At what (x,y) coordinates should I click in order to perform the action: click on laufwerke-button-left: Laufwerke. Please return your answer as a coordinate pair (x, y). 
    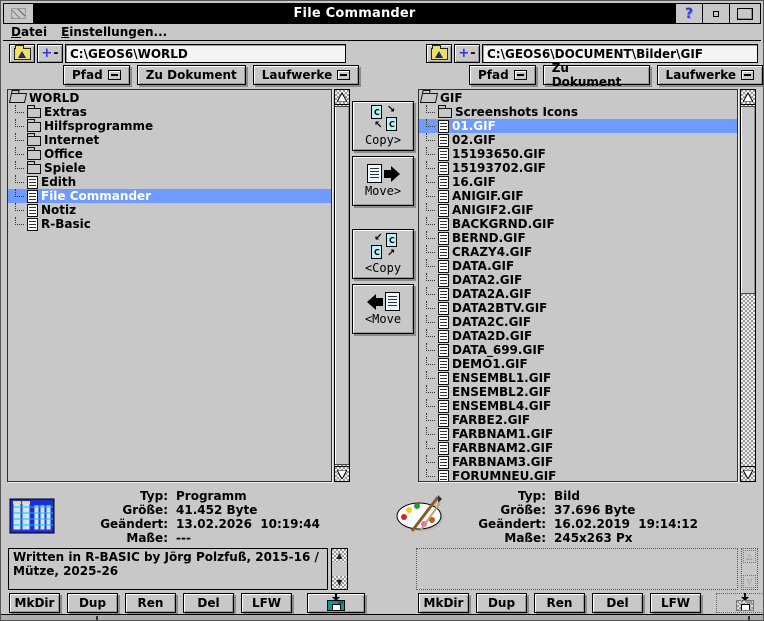
    Looking at the image, I should click on (306, 75).